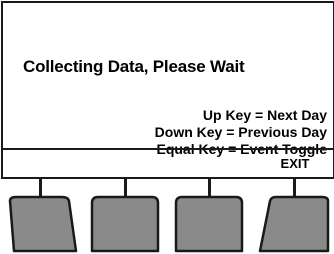 The width and height of the screenshot is (334, 254). I want to click on softkey-4-button, so click(296, 224).